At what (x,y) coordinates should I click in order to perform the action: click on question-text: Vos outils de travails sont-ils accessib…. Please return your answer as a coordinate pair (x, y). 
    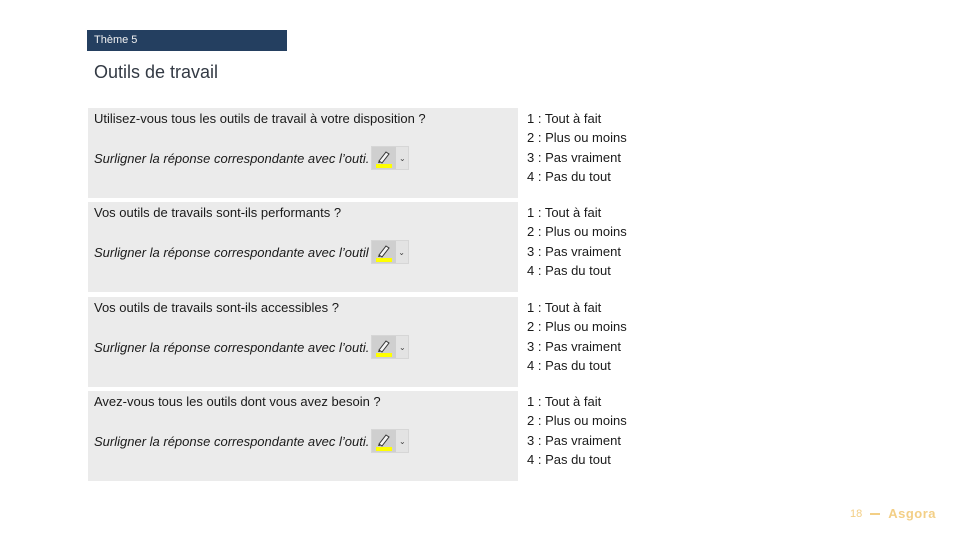
    Looking at the image, I should click on (216, 307).